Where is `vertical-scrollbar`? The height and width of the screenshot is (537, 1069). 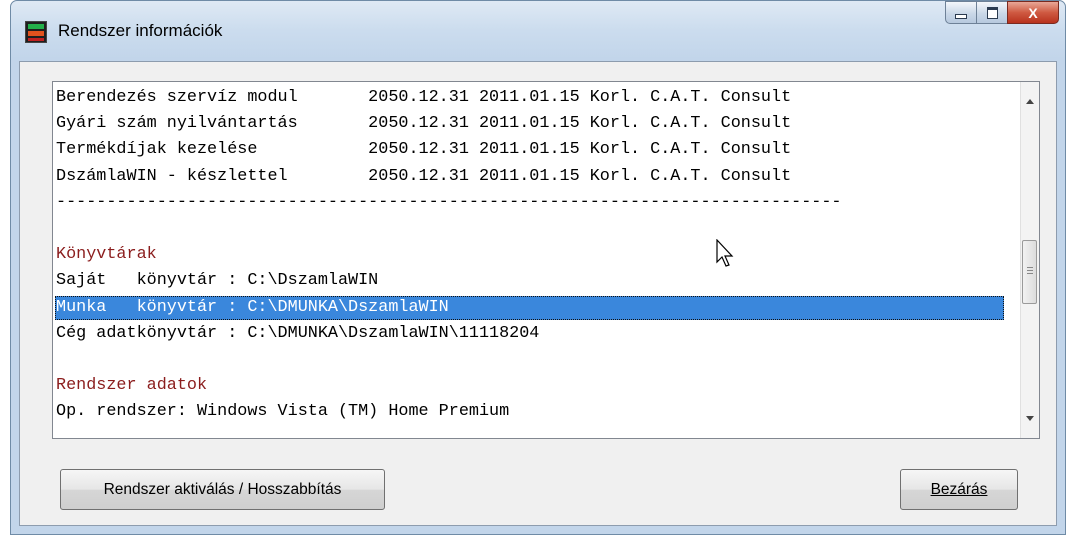
vertical-scrollbar is located at coordinates (1029, 260).